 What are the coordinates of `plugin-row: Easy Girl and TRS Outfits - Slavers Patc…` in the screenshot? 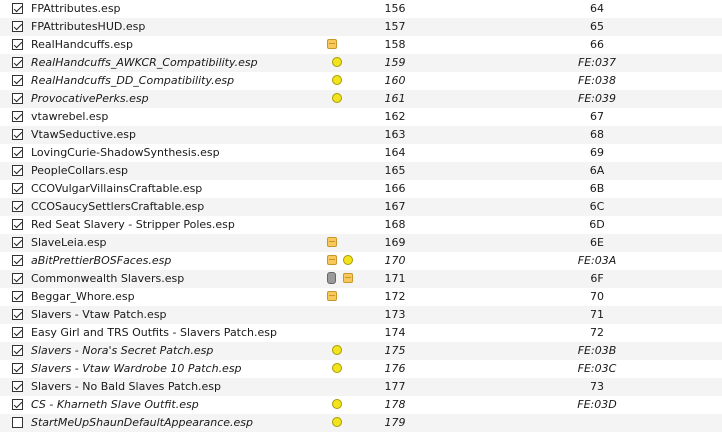 It's located at (361, 333).